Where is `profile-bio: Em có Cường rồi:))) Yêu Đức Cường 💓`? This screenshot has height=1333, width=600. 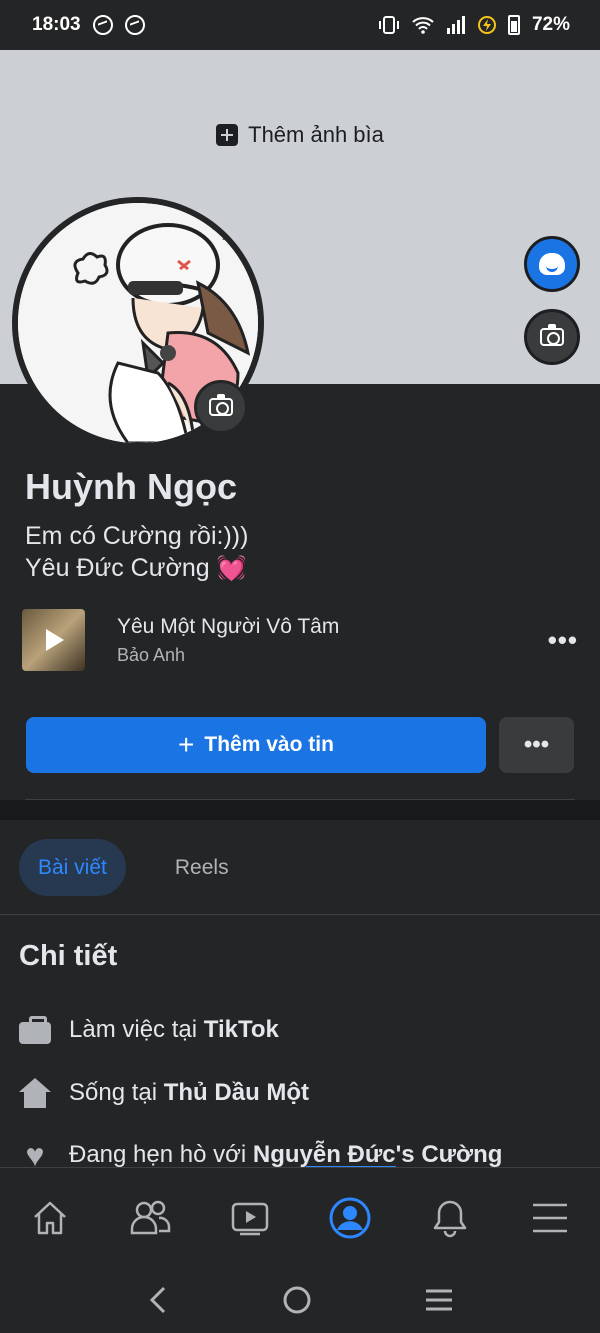
profile-bio: Em có Cường rồi:))) Yêu Đức Cường 💓 is located at coordinates (136, 552).